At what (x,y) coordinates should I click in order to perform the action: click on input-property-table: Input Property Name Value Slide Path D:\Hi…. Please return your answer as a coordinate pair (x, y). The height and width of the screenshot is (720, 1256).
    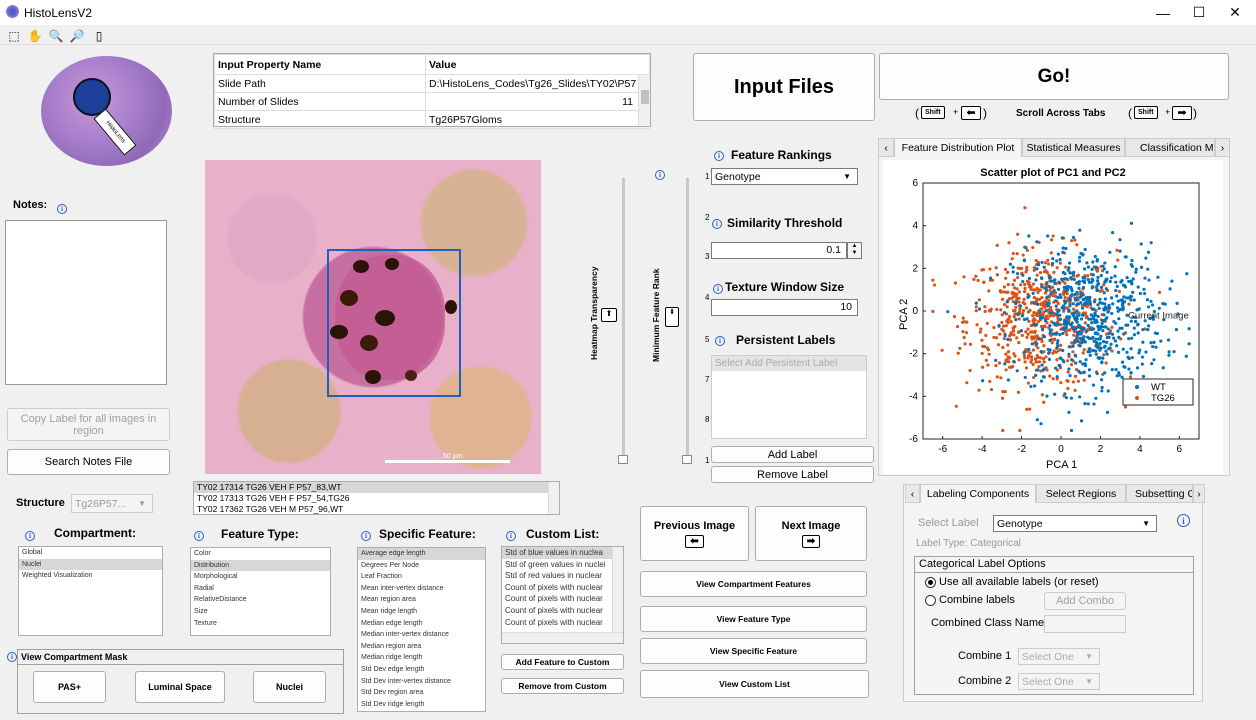
    Looking at the image, I should click on (432, 91).